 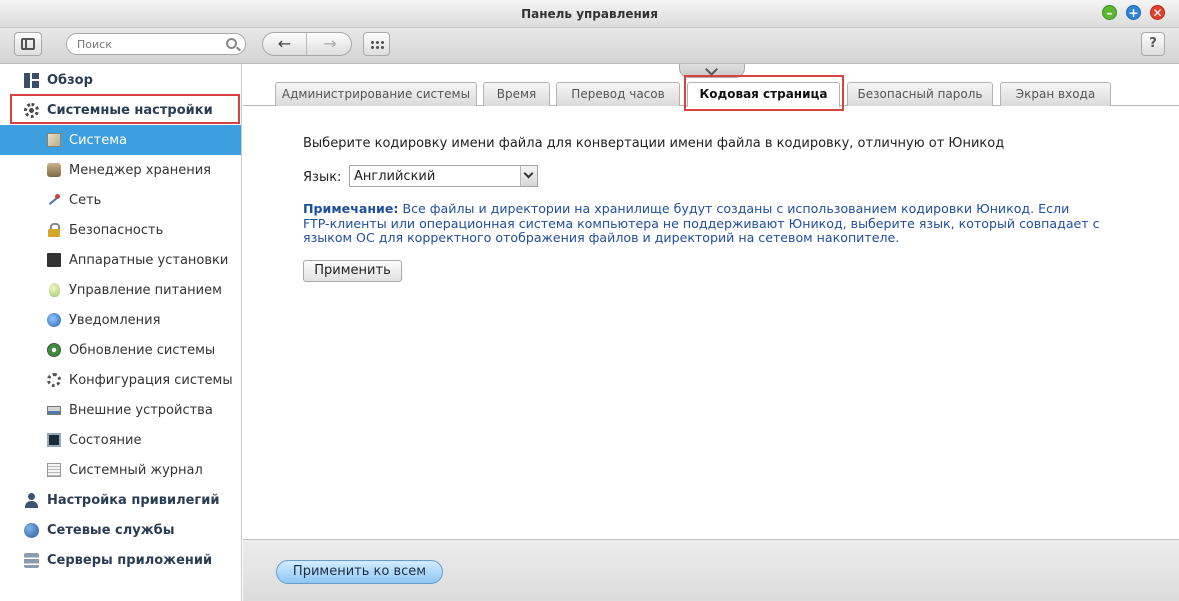 What do you see at coordinates (54, 140) in the screenshot?
I see `system-icon` at bounding box center [54, 140].